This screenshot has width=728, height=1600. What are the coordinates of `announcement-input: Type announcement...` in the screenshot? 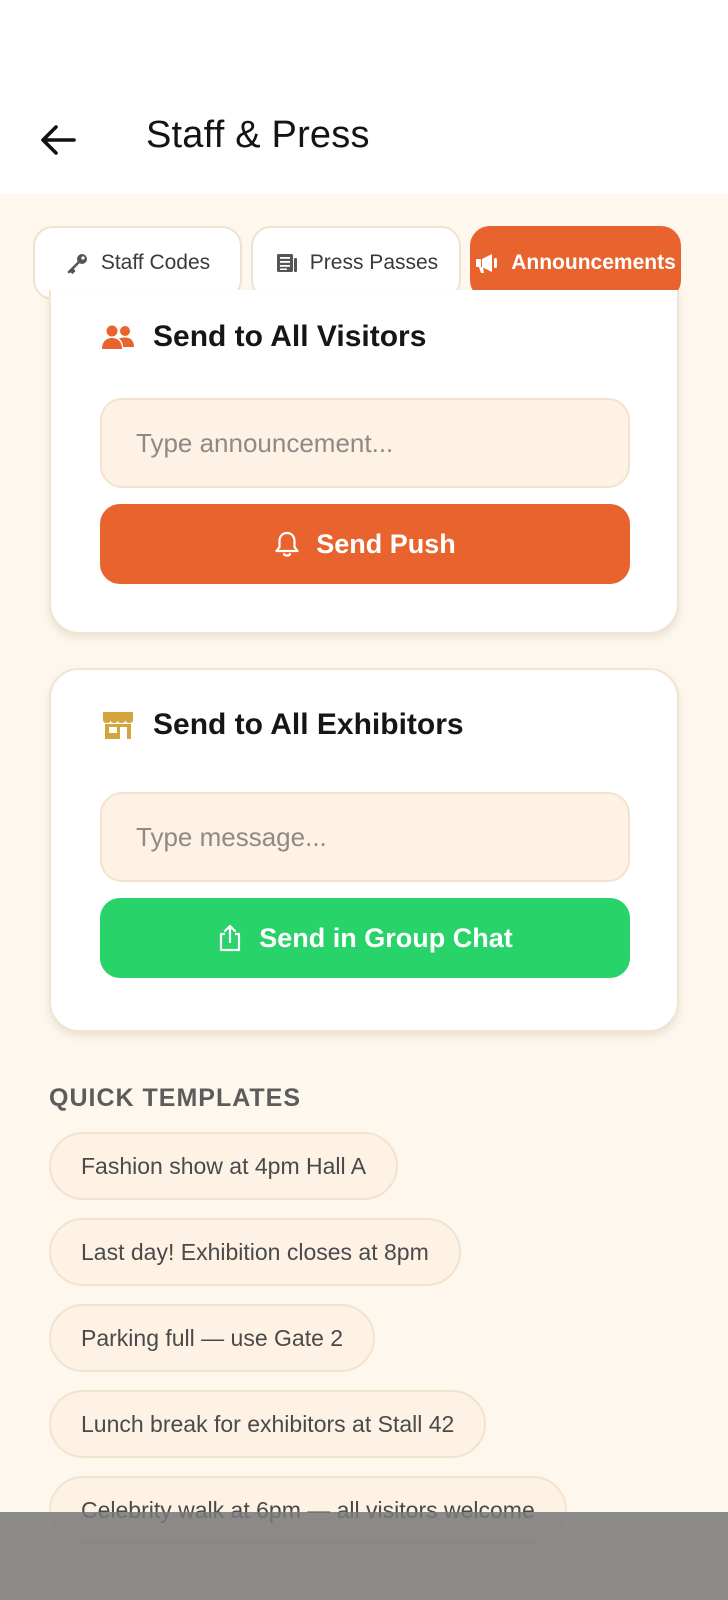 It's located at (365, 443).